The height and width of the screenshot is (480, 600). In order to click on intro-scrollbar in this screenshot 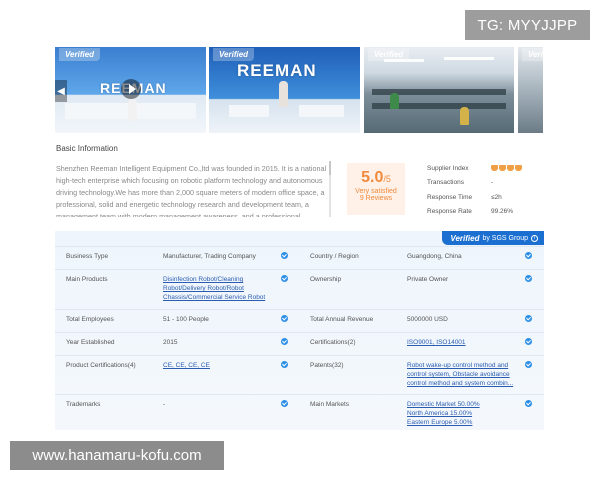, I will do `click(330, 189)`.